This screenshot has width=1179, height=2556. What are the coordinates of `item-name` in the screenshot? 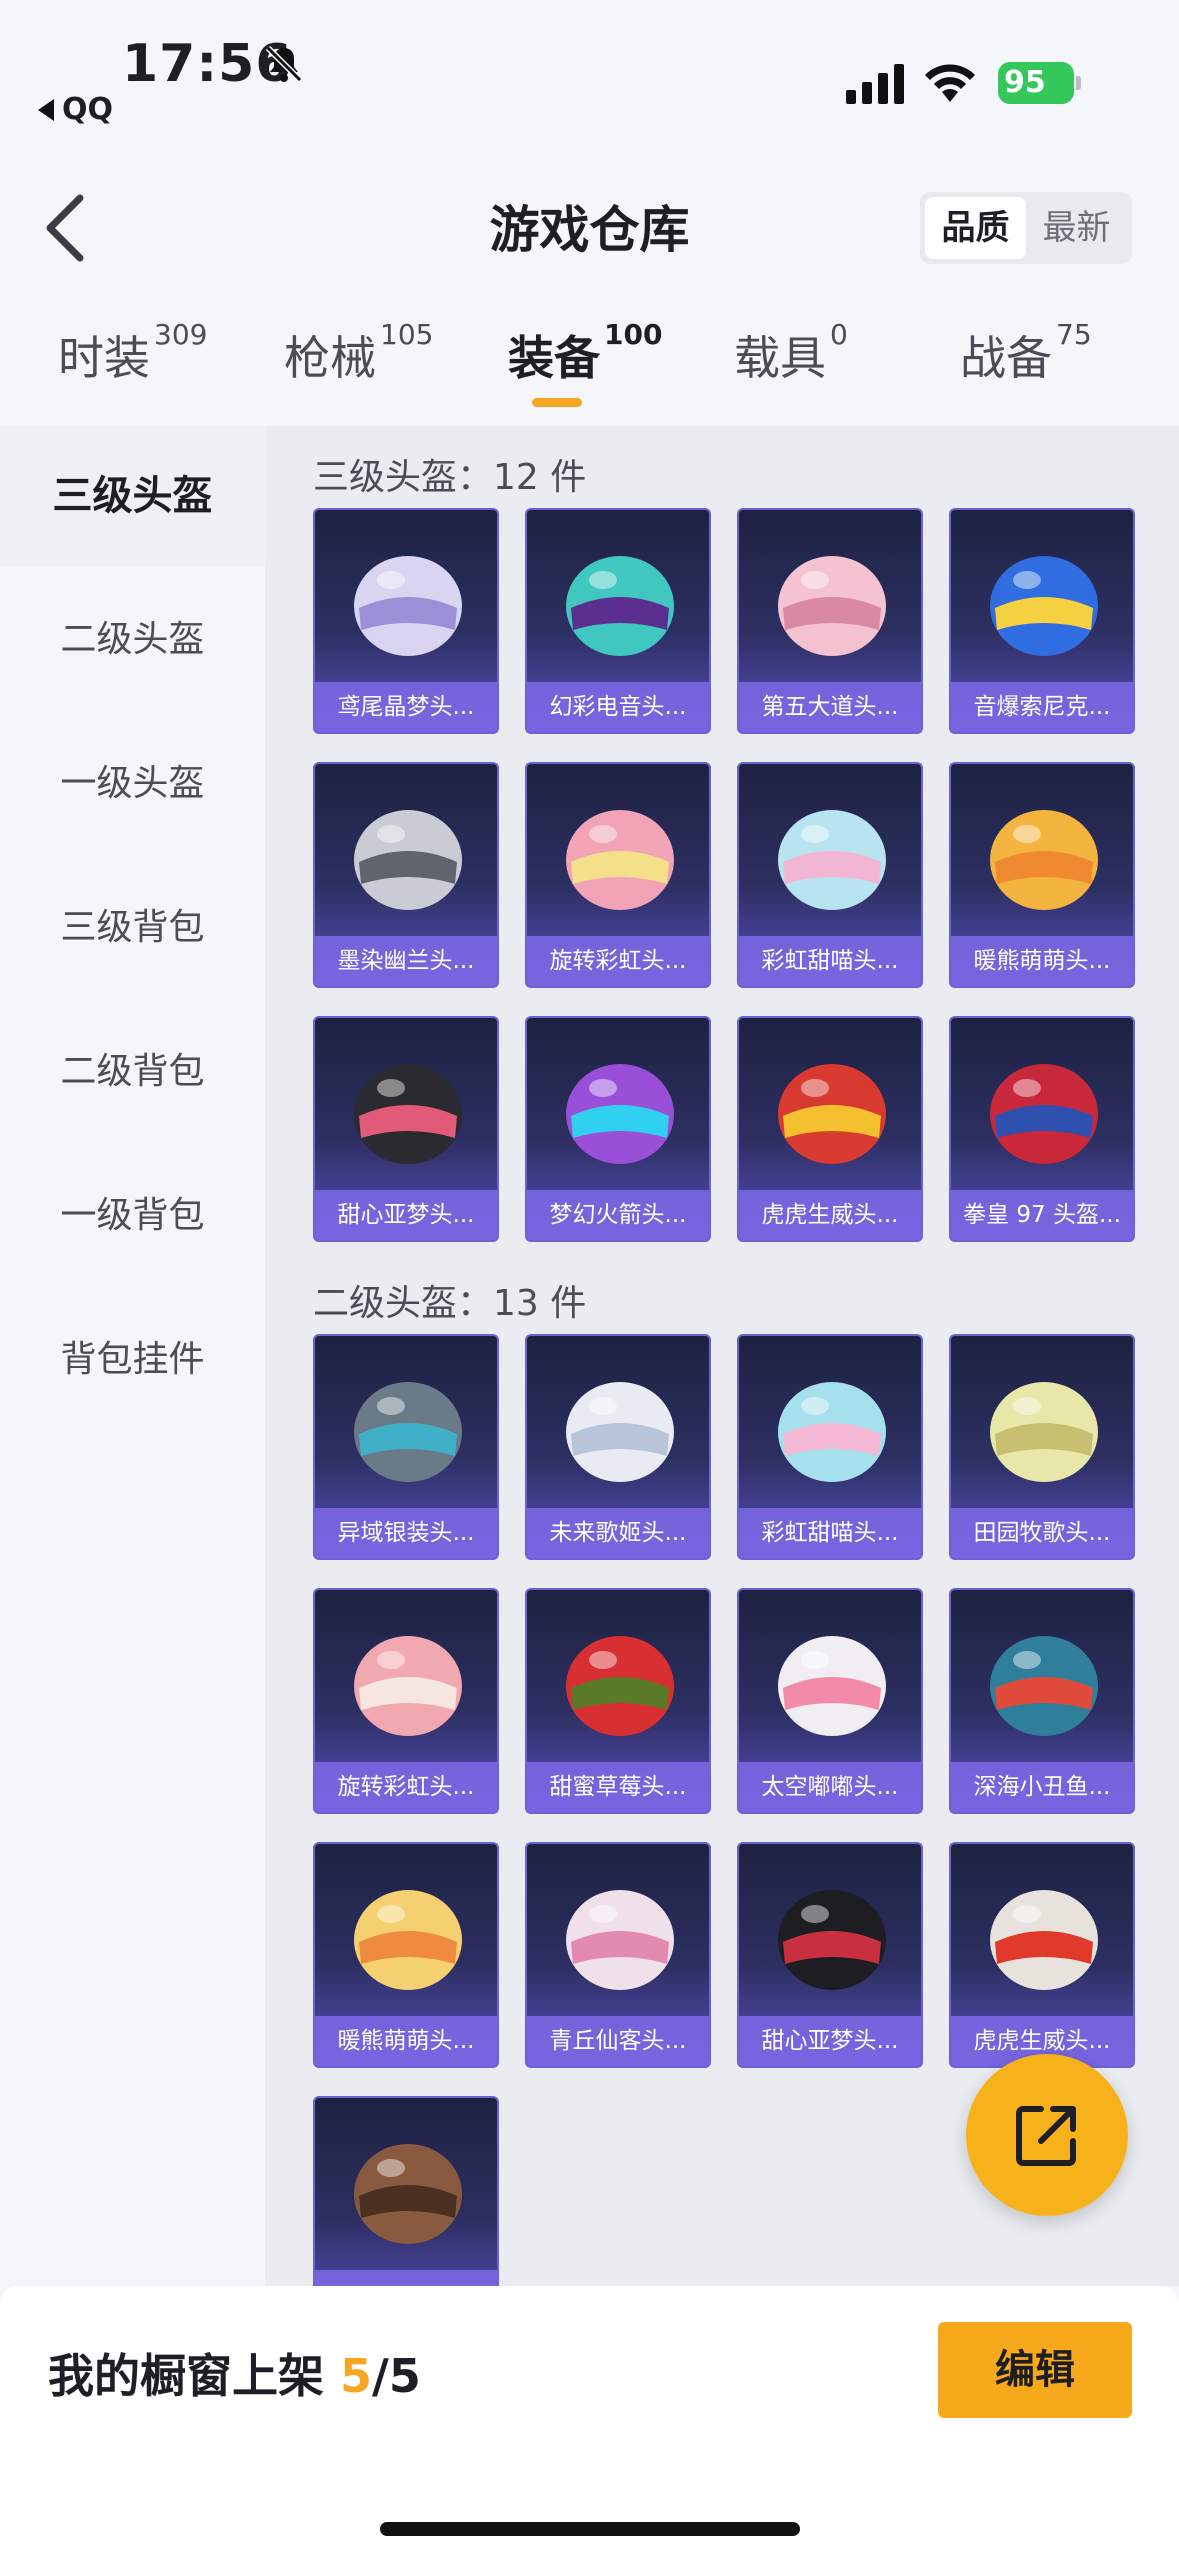 It's located at (406, 2278).